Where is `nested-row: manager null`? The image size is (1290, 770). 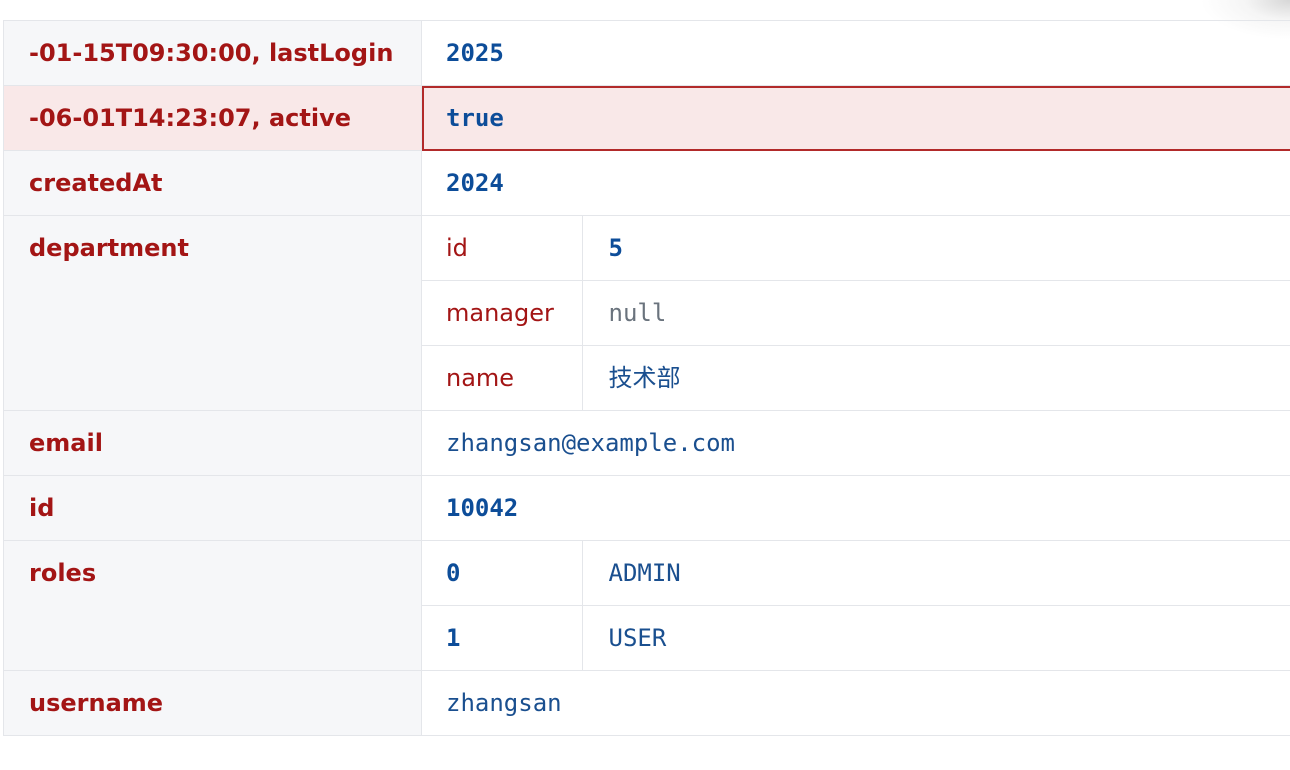
nested-row: manager null is located at coordinates (856, 313).